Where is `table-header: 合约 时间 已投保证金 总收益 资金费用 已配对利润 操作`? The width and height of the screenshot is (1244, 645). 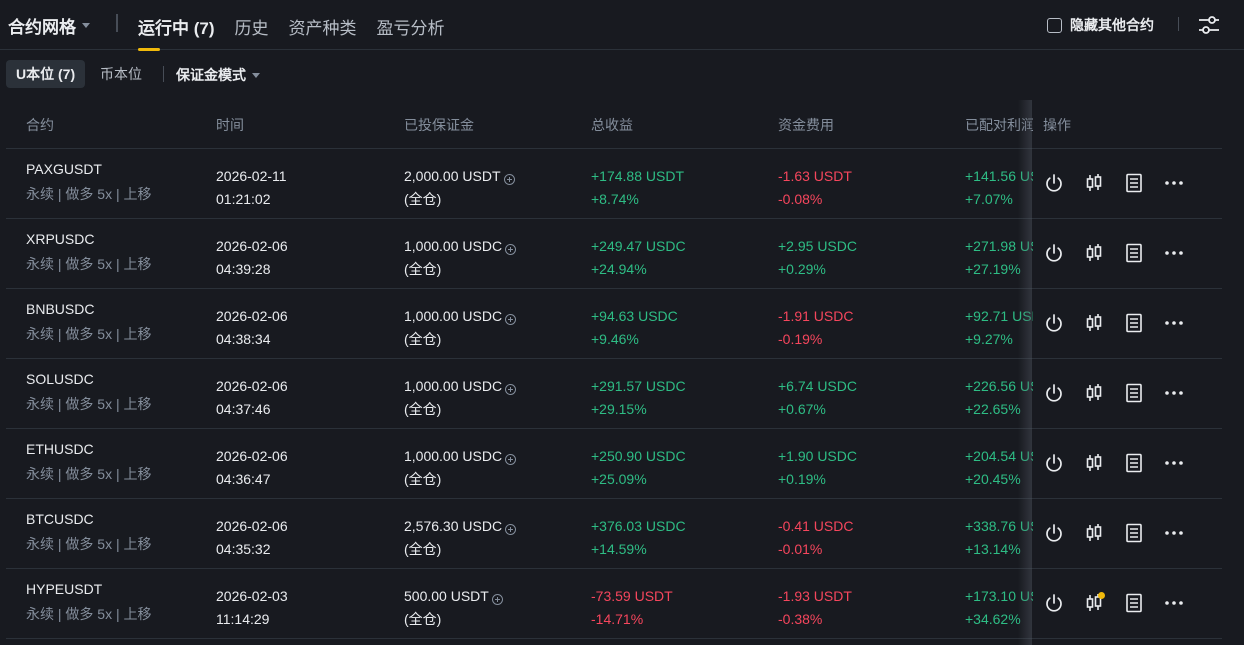
table-header: 合约 时间 已投保证金 总收益 资金费用 已配对利润 操作 is located at coordinates (614, 124).